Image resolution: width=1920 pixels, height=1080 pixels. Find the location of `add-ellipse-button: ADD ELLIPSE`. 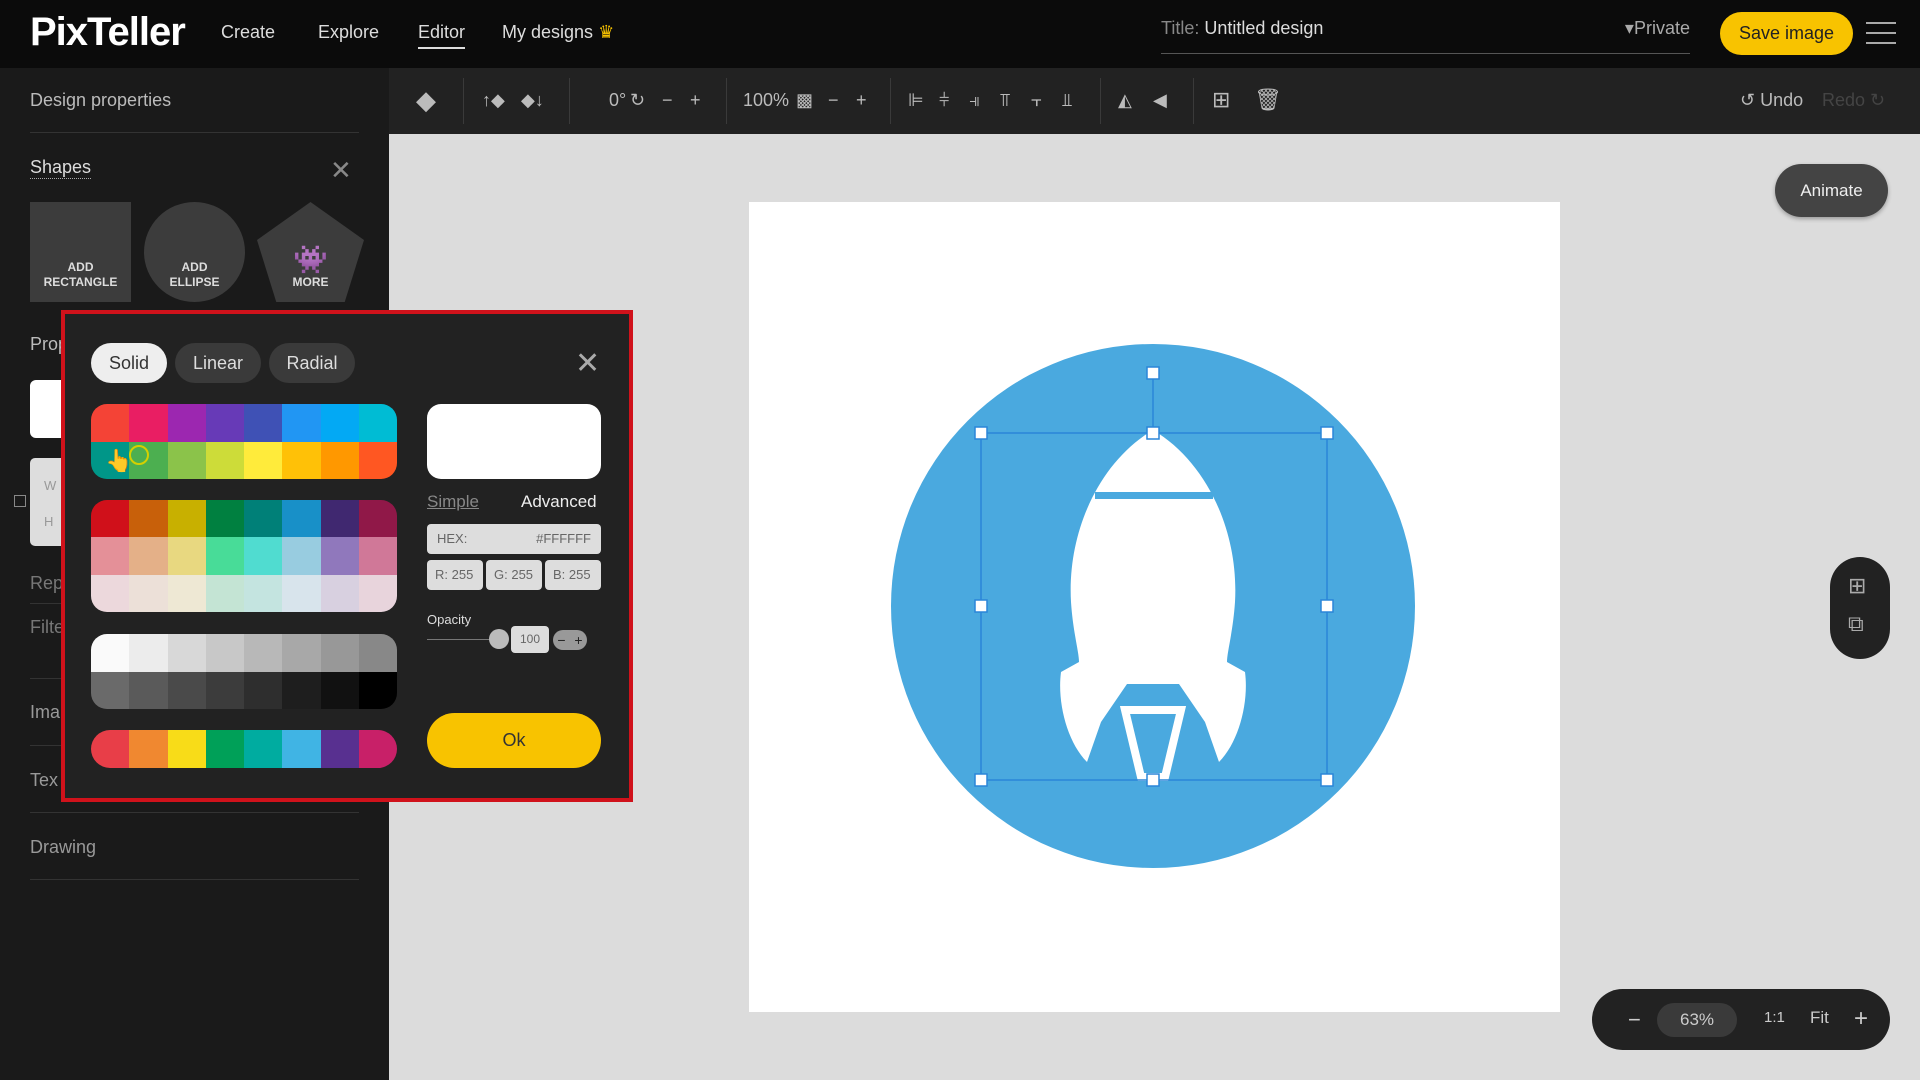

add-ellipse-button: ADD ELLIPSE is located at coordinates (194, 252).